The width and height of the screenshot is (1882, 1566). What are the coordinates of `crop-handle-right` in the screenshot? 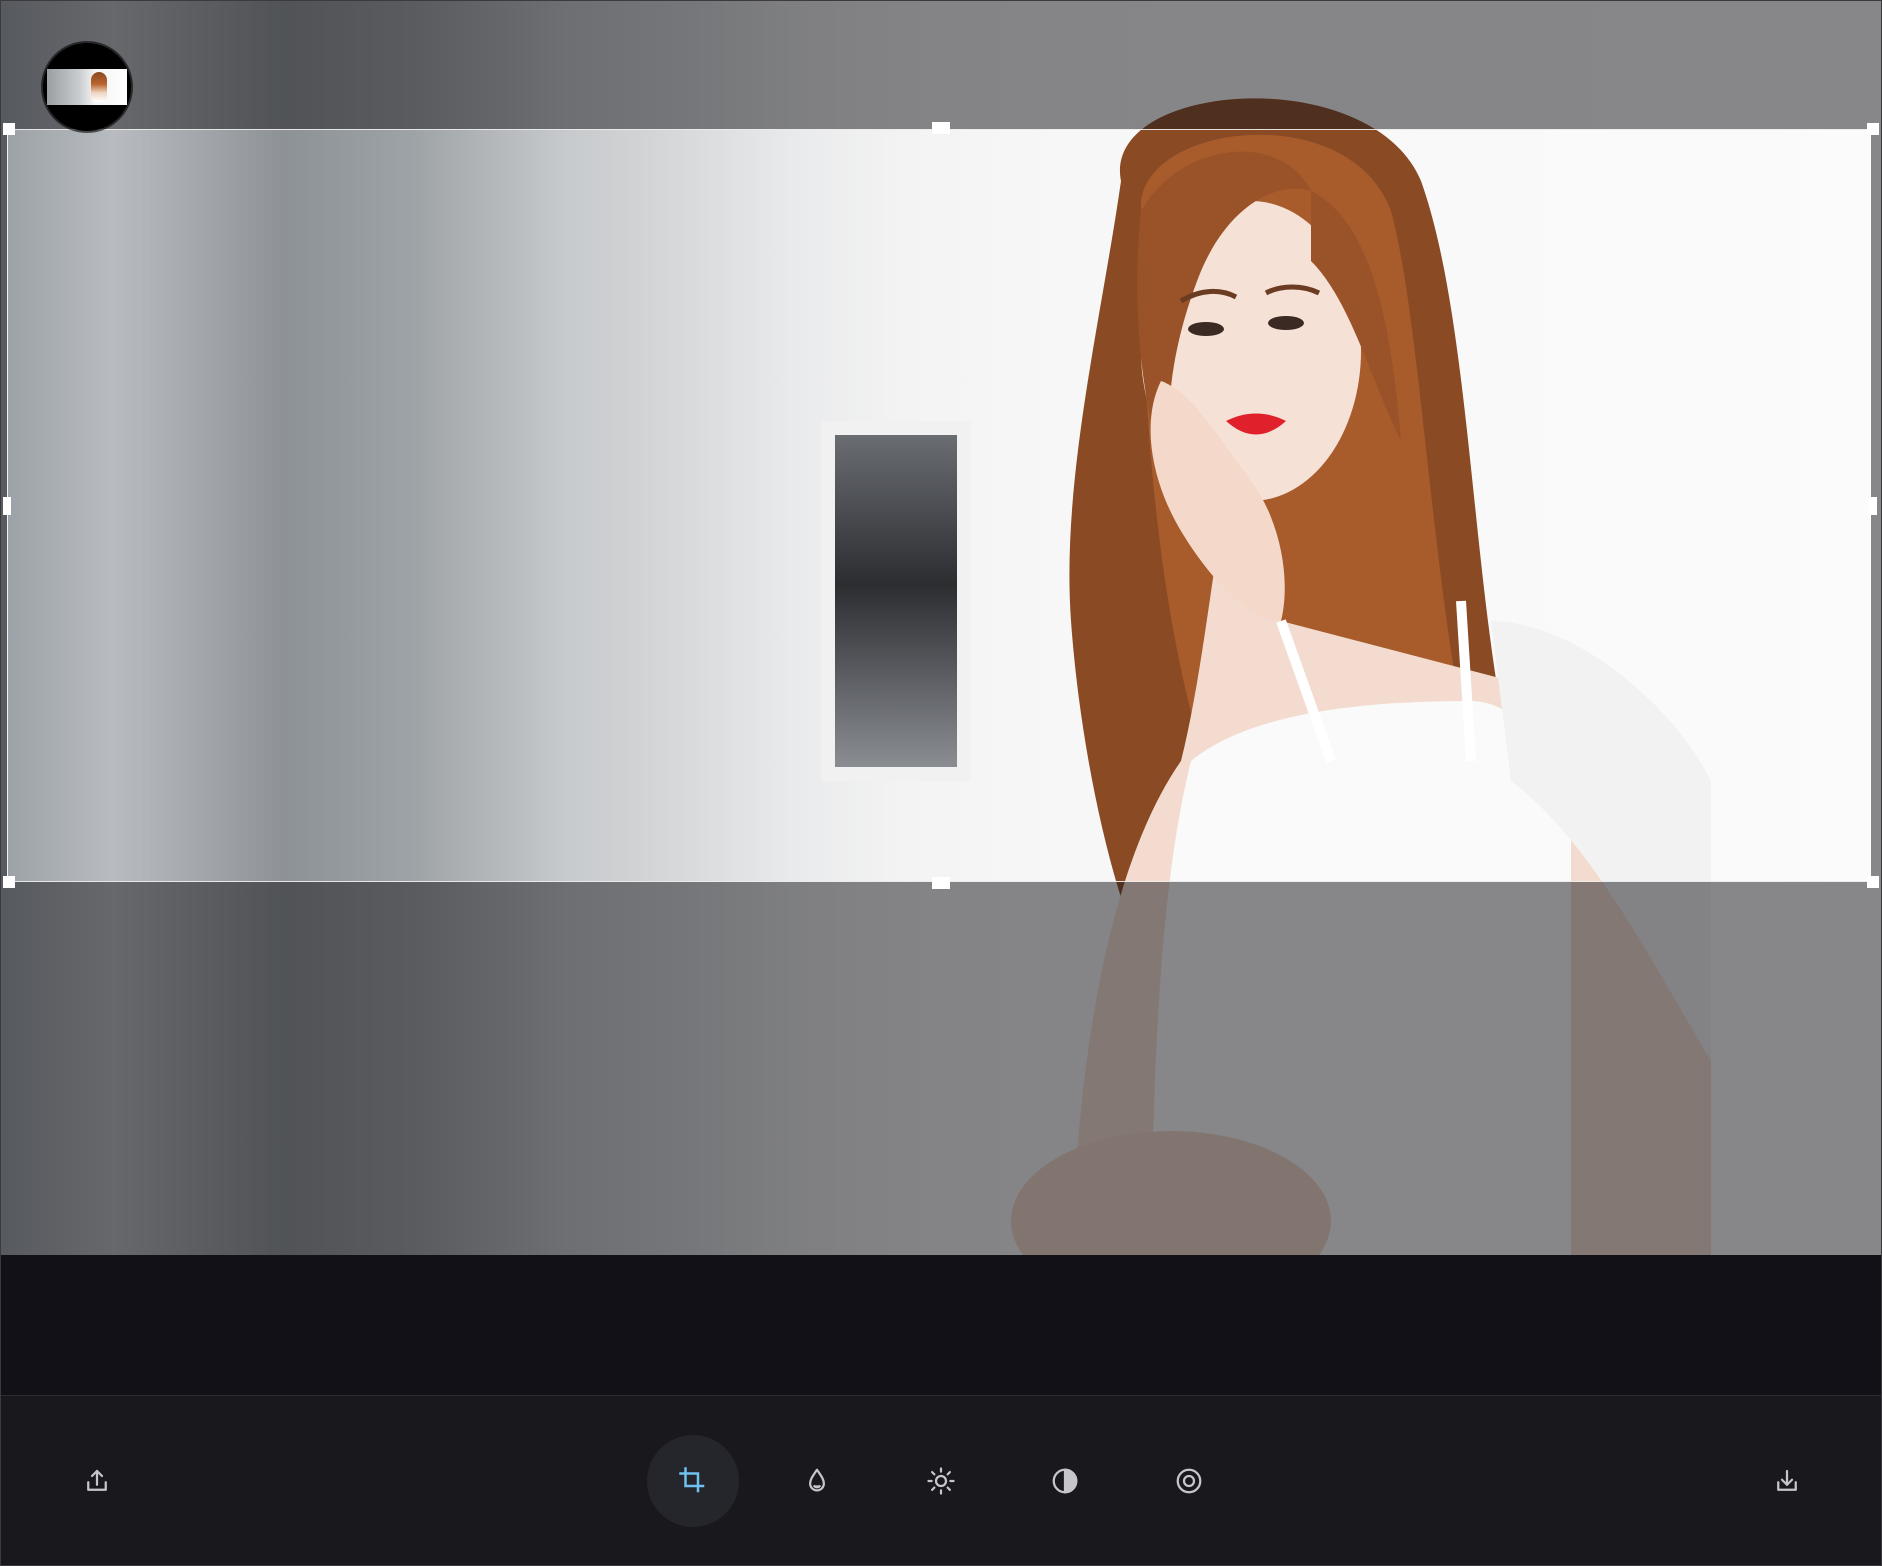 It's located at (1873, 506).